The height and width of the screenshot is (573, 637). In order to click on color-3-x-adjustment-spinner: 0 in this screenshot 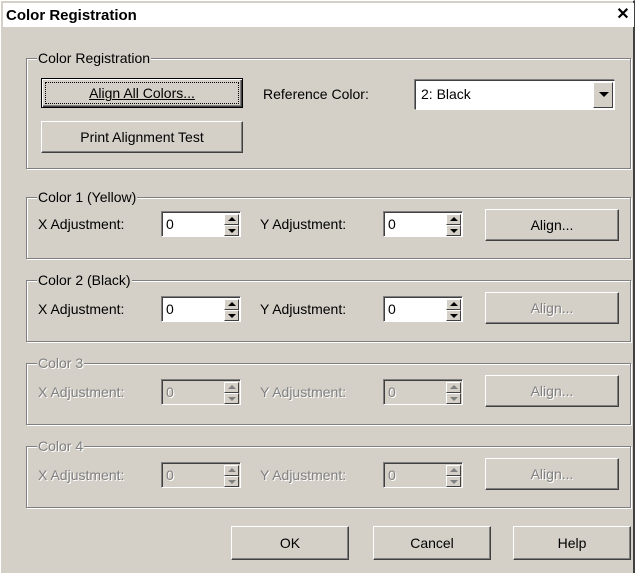, I will do `click(201, 392)`.